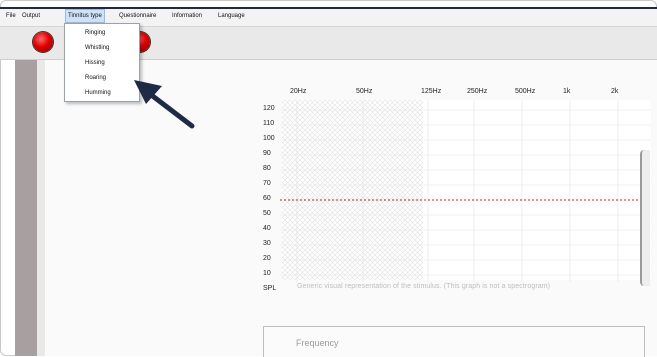 This screenshot has height=357, width=657. Describe the element at coordinates (164, 104) in the screenshot. I see `pointer-arrow-icon` at that location.